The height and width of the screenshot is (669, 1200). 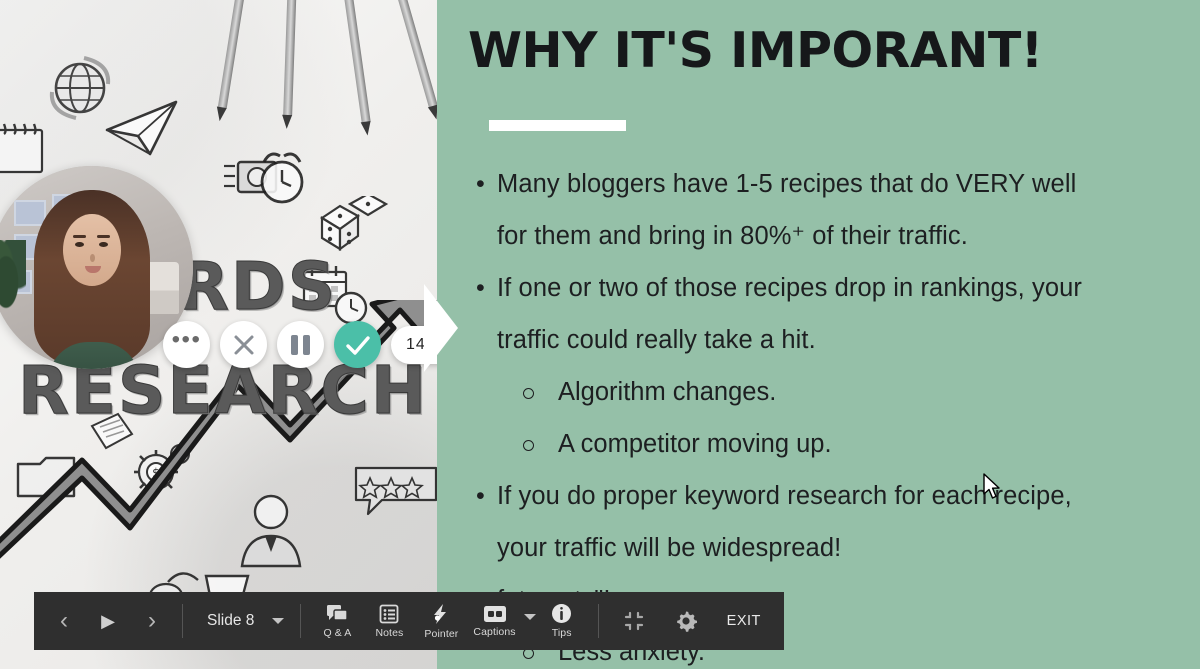 I want to click on pause-recording-button, so click(x=300, y=344).